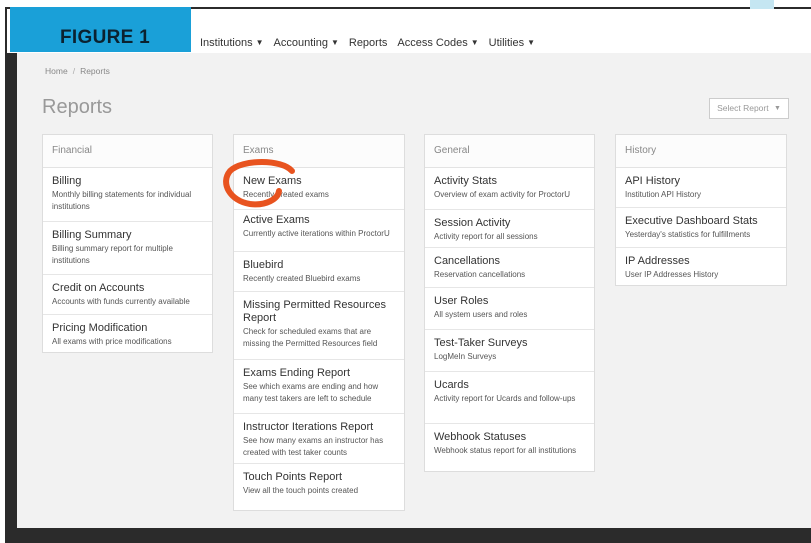 This screenshot has height=543, width=811. I want to click on report-item-test-taker-surveys: Test-Taker Surveys LogMeIn Surveys, so click(509, 351).